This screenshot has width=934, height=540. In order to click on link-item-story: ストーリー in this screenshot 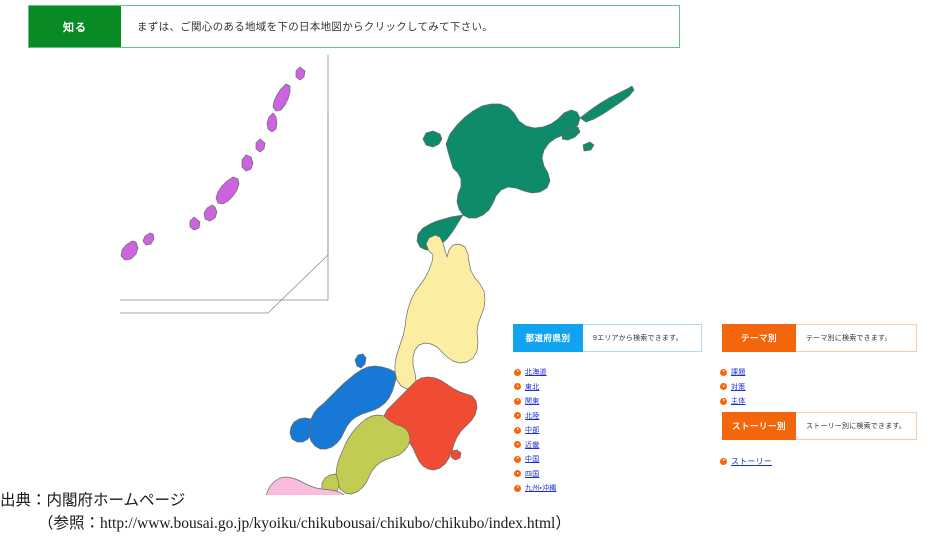, I will do `click(746, 461)`.